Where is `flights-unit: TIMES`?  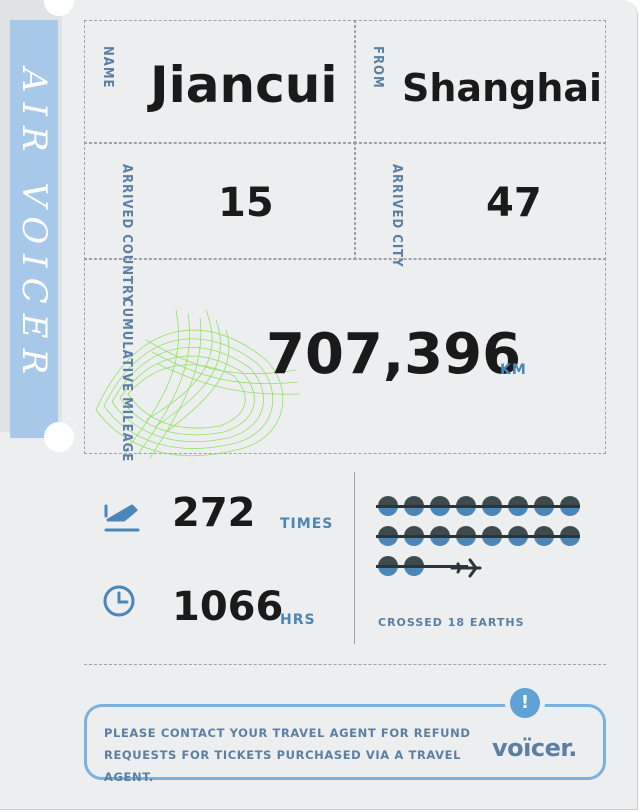 flights-unit: TIMES is located at coordinates (307, 524).